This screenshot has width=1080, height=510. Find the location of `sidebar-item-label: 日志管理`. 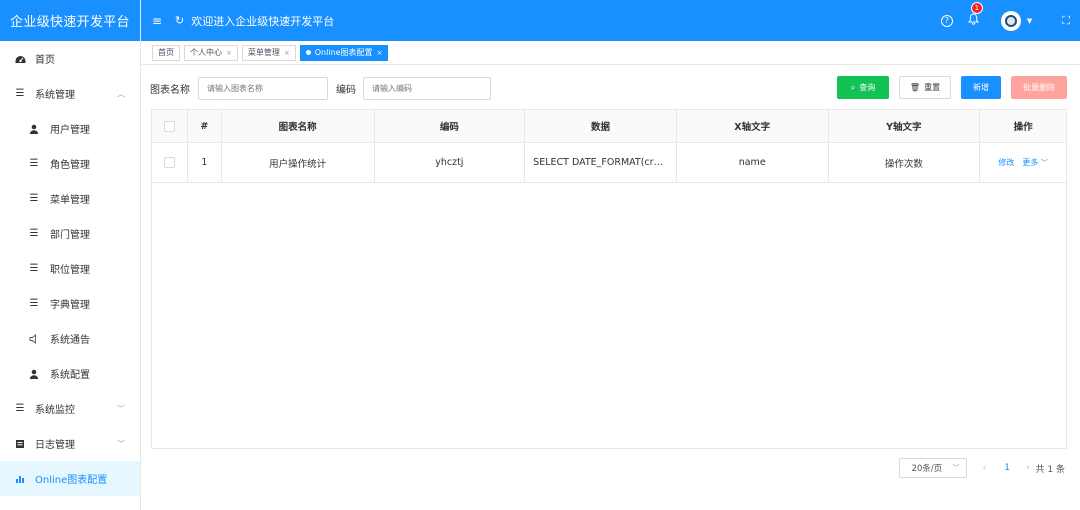

sidebar-item-label: 日志管理 is located at coordinates (55, 445).